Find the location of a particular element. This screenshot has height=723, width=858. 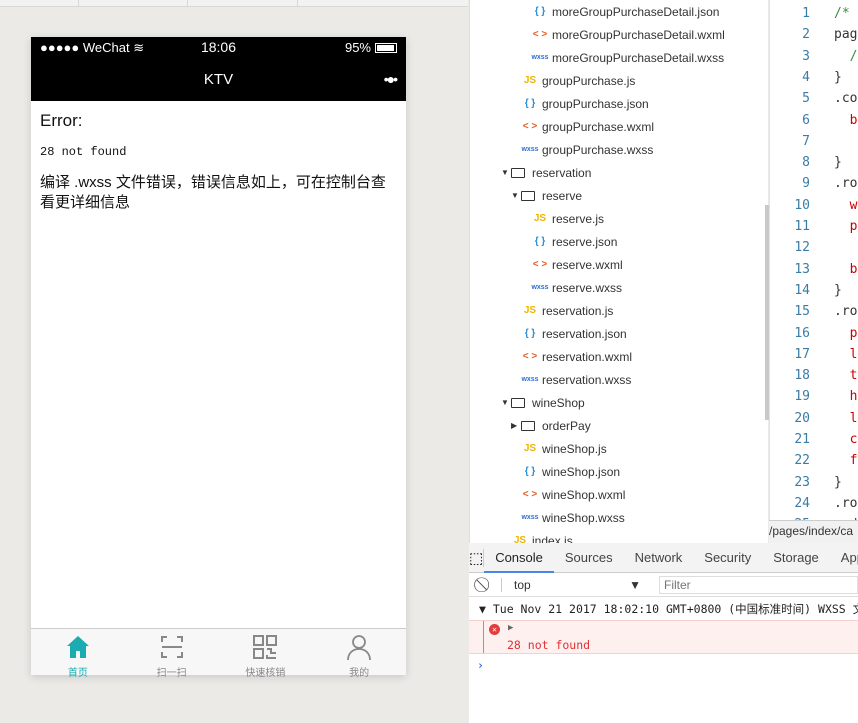

battery-percent: 95% is located at coordinates (357, 47).